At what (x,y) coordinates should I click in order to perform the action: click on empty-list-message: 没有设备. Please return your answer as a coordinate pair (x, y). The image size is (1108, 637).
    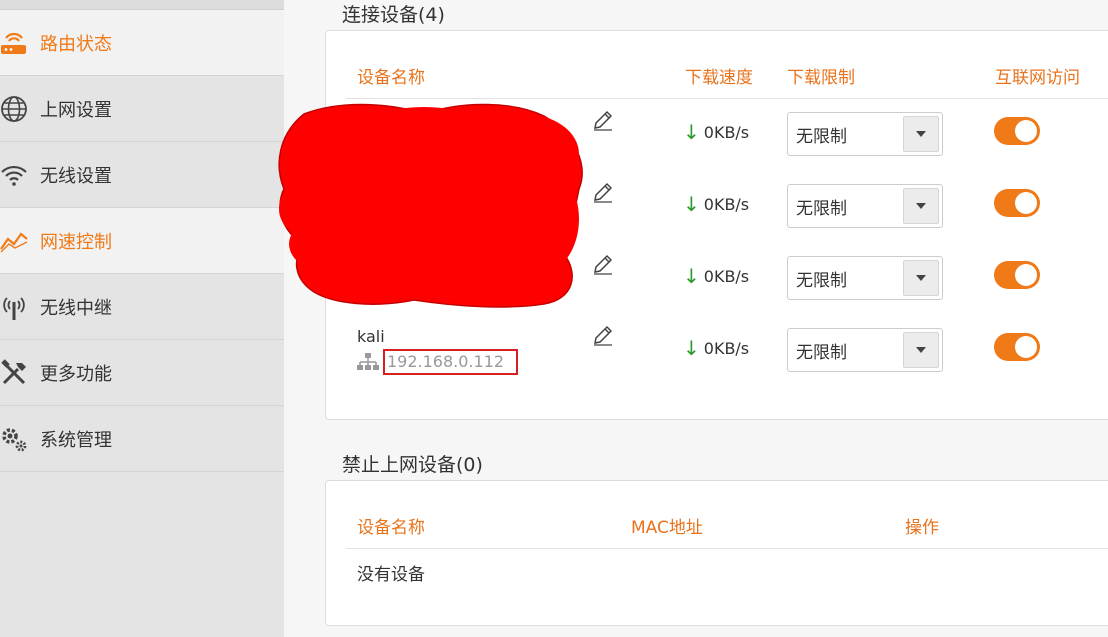
    Looking at the image, I should click on (391, 575).